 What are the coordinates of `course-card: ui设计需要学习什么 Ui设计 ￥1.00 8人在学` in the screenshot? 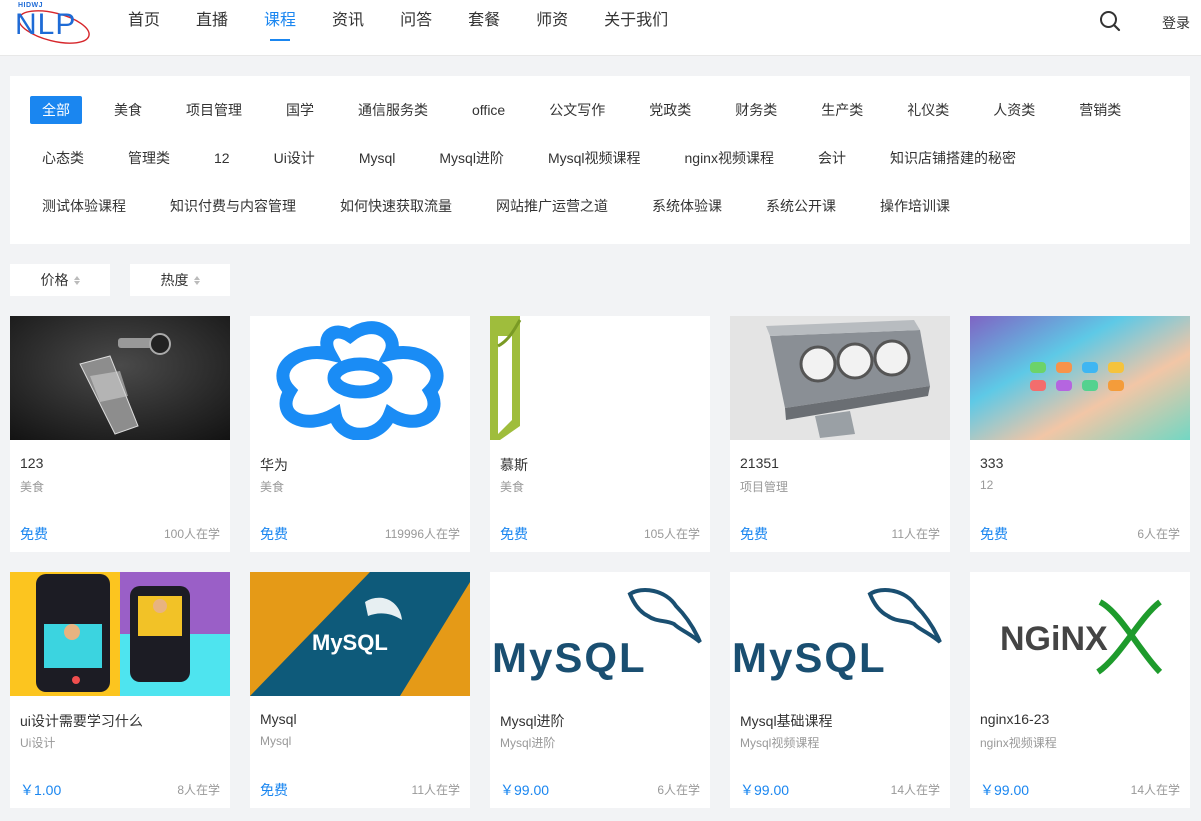 It's located at (120, 690).